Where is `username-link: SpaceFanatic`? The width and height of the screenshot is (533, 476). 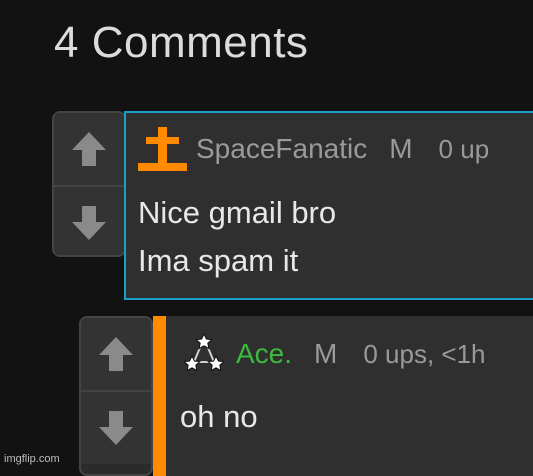 username-link: SpaceFanatic is located at coordinates (281, 149).